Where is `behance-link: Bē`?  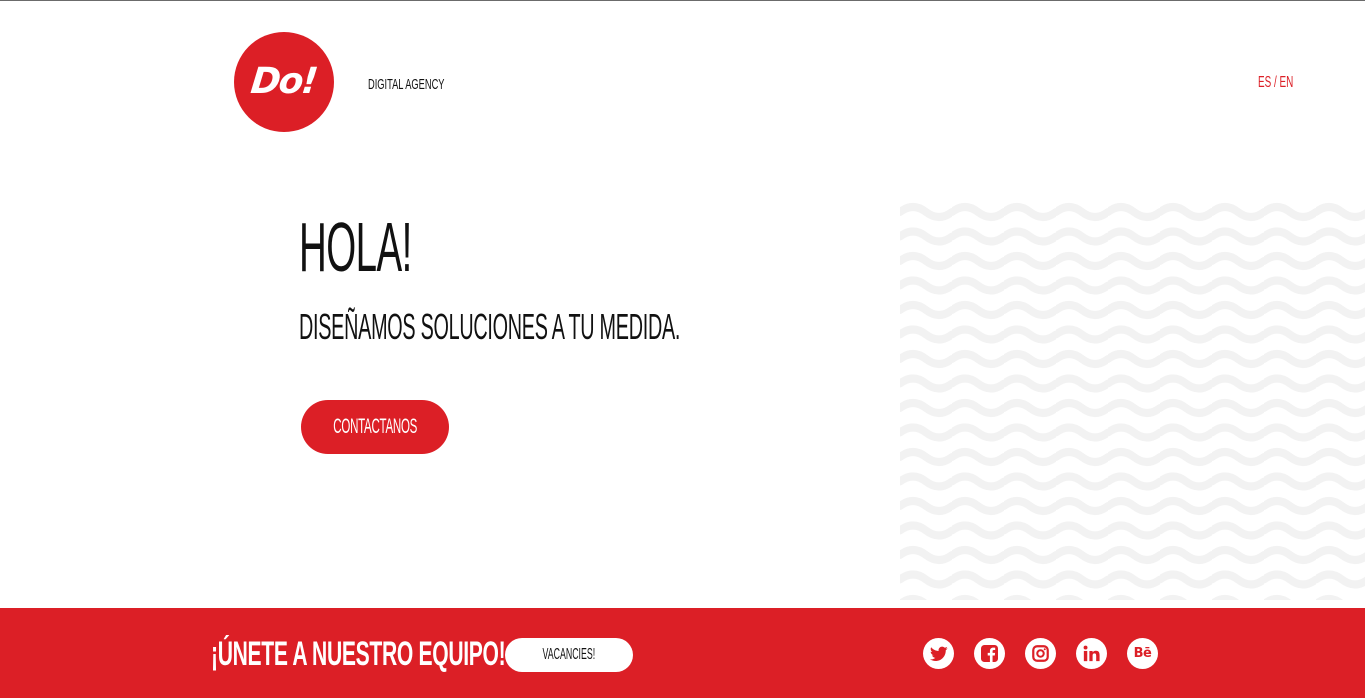 behance-link: Bē is located at coordinates (1142, 653).